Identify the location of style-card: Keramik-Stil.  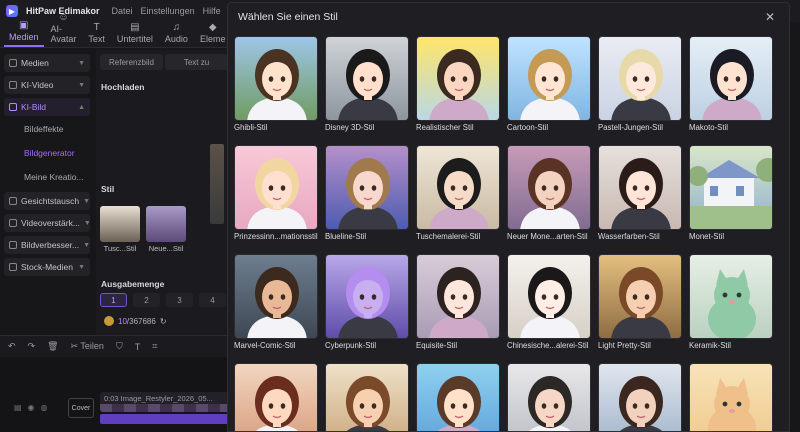
(731, 302).